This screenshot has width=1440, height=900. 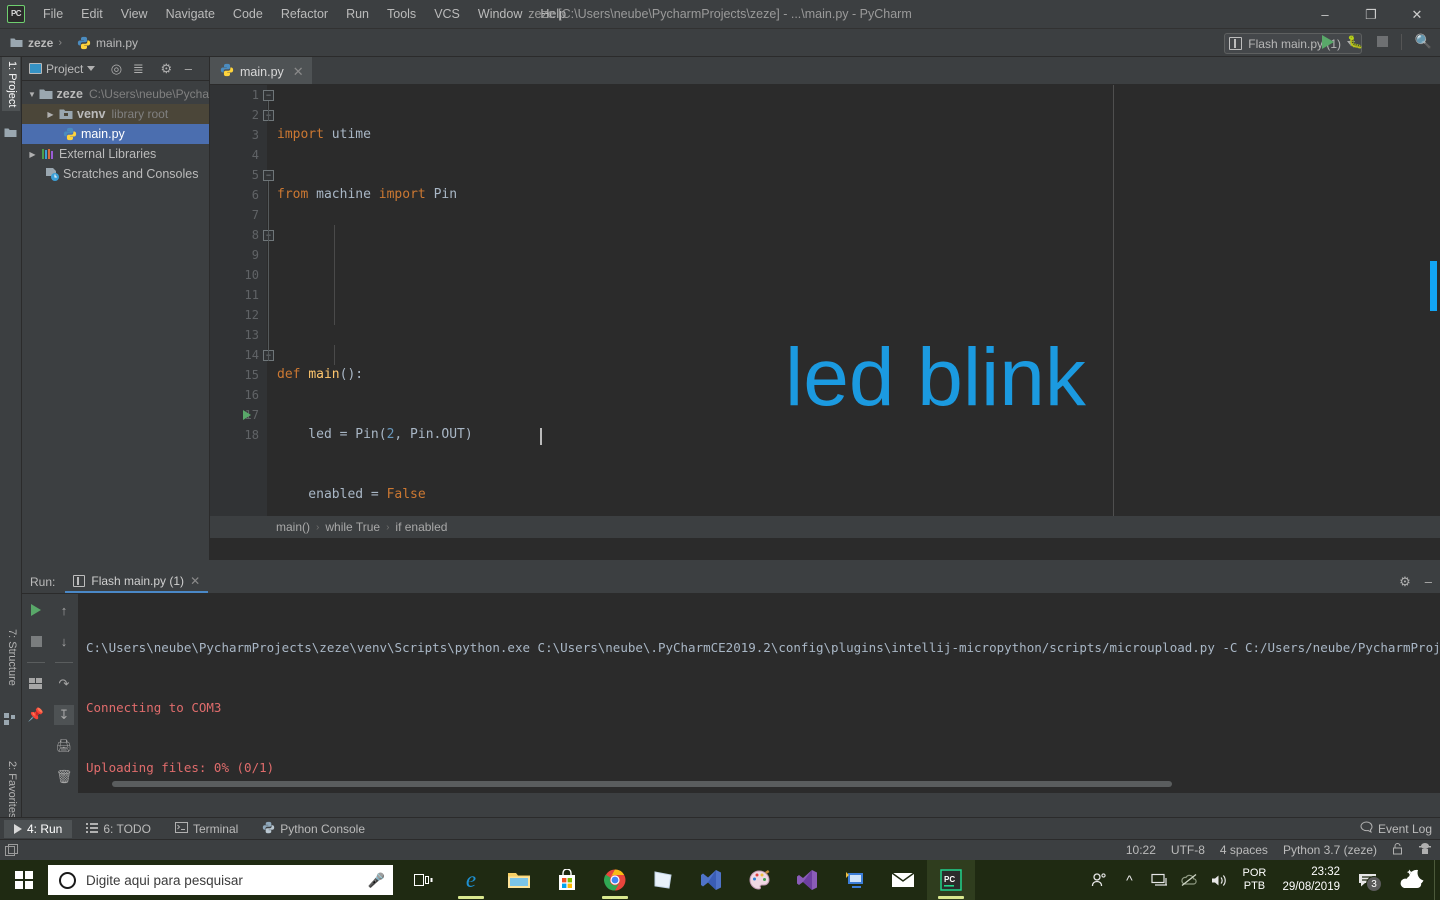 I want to click on project-panel-title: Project, so click(x=59, y=69).